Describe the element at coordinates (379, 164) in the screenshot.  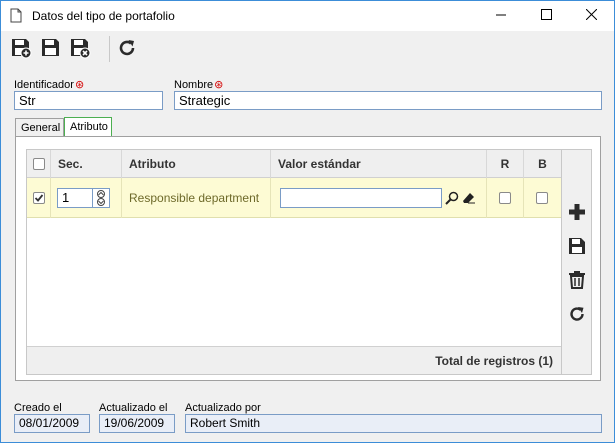
I see `header-valor-estandar: Valor estándar` at that location.